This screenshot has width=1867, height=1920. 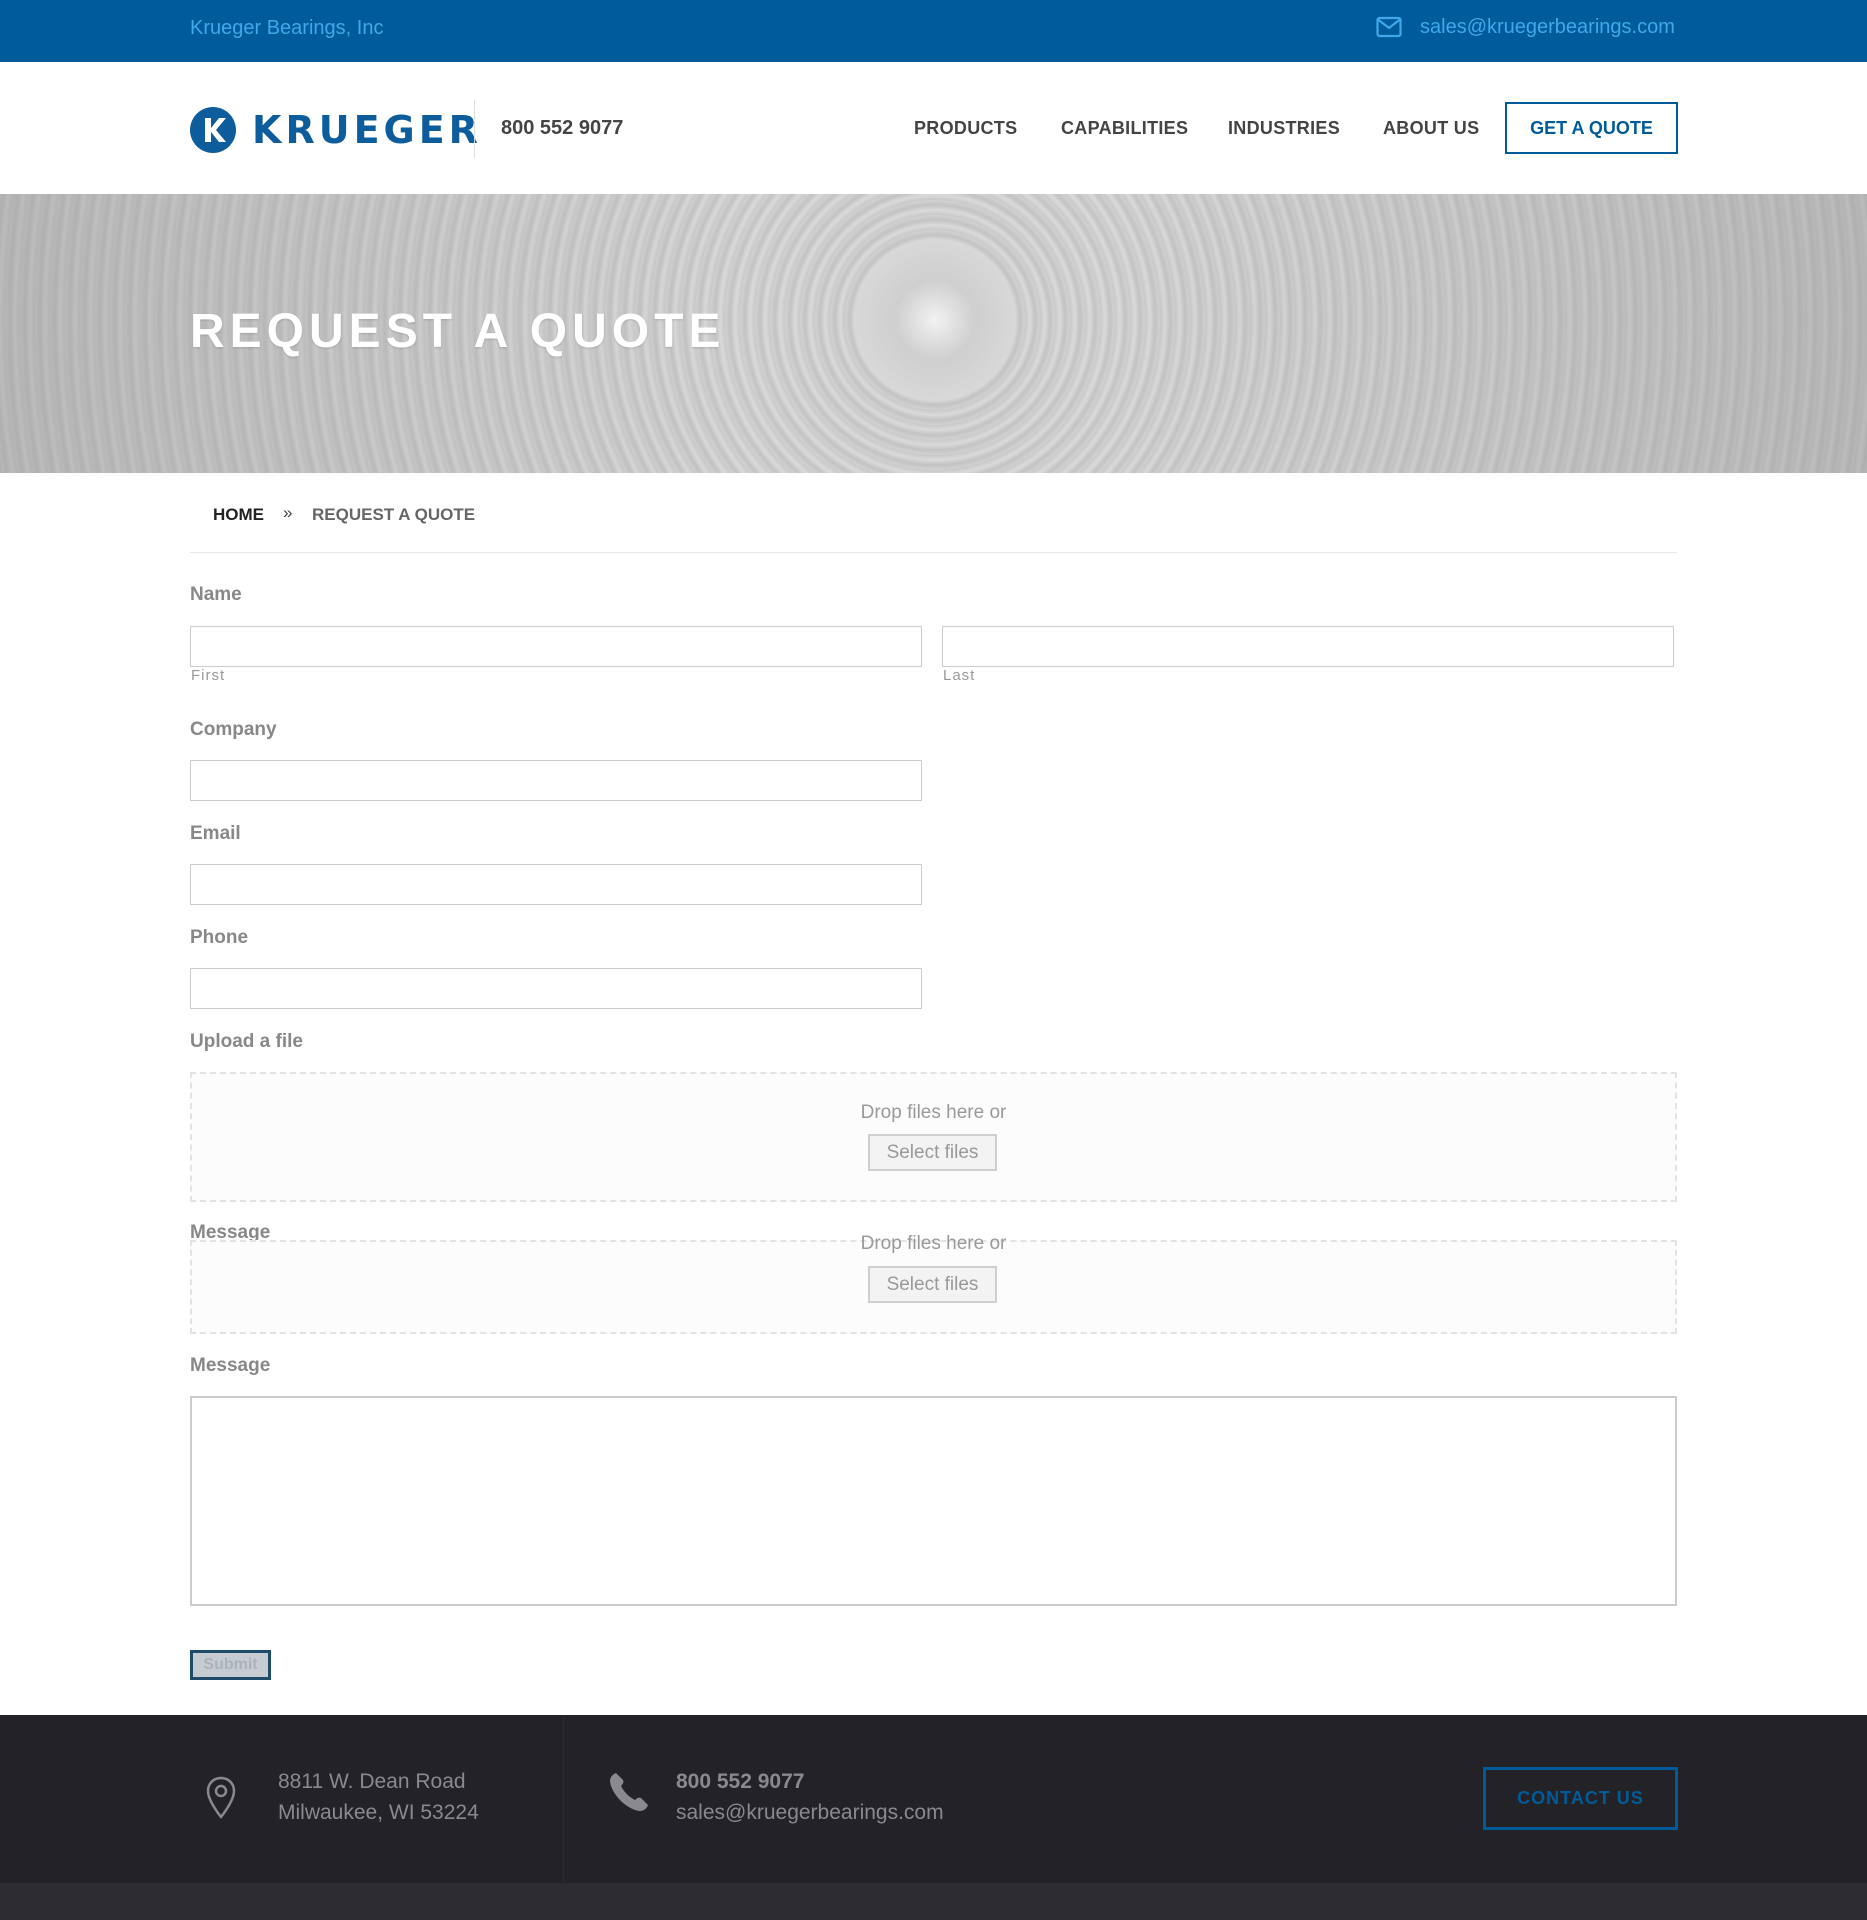 What do you see at coordinates (1124, 128) in the screenshot?
I see `nav-capabilities: CAPABILITIES` at bounding box center [1124, 128].